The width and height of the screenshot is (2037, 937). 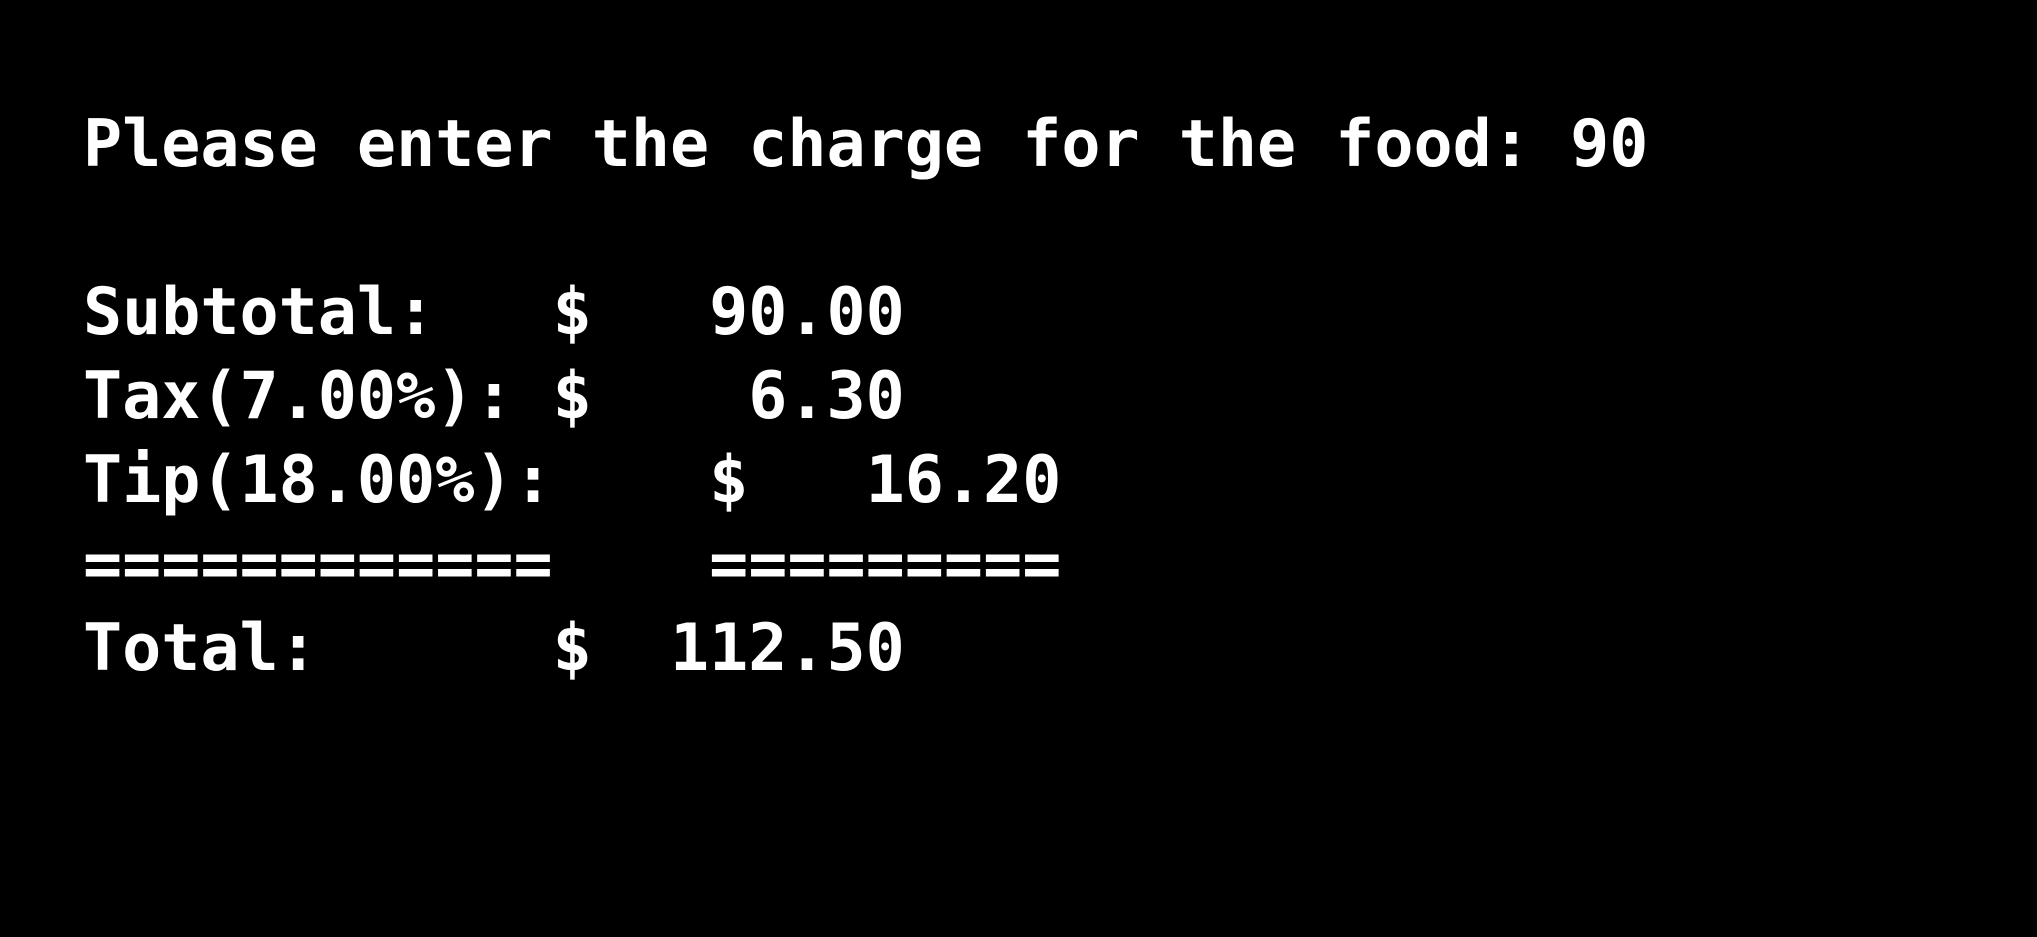 What do you see at coordinates (866, 144) in the screenshot?
I see `food-charge-prompt: Please enter the charge for the food: 90` at bounding box center [866, 144].